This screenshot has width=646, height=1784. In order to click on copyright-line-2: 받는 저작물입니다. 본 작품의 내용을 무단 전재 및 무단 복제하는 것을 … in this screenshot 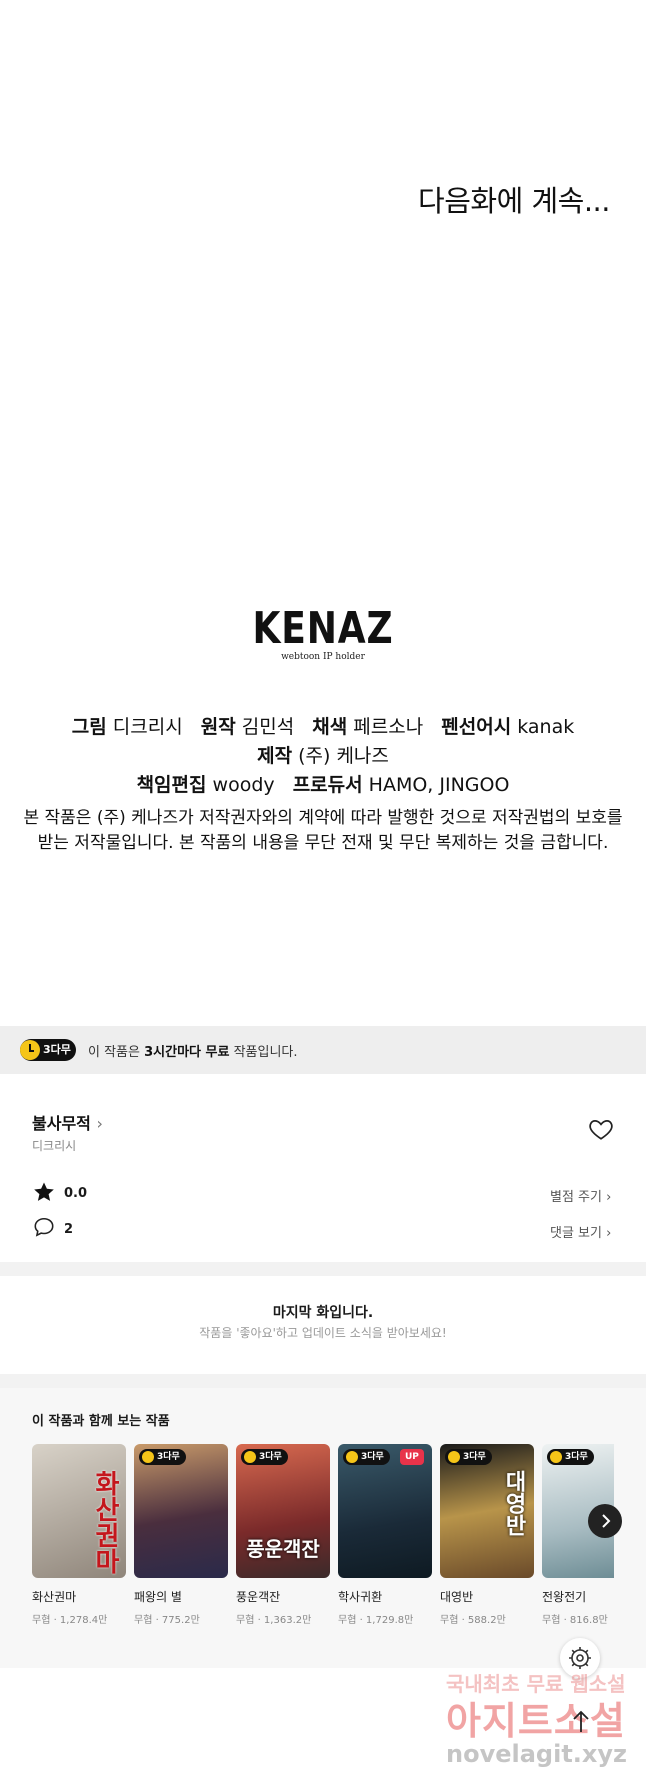, I will do `click(323, 843)`.